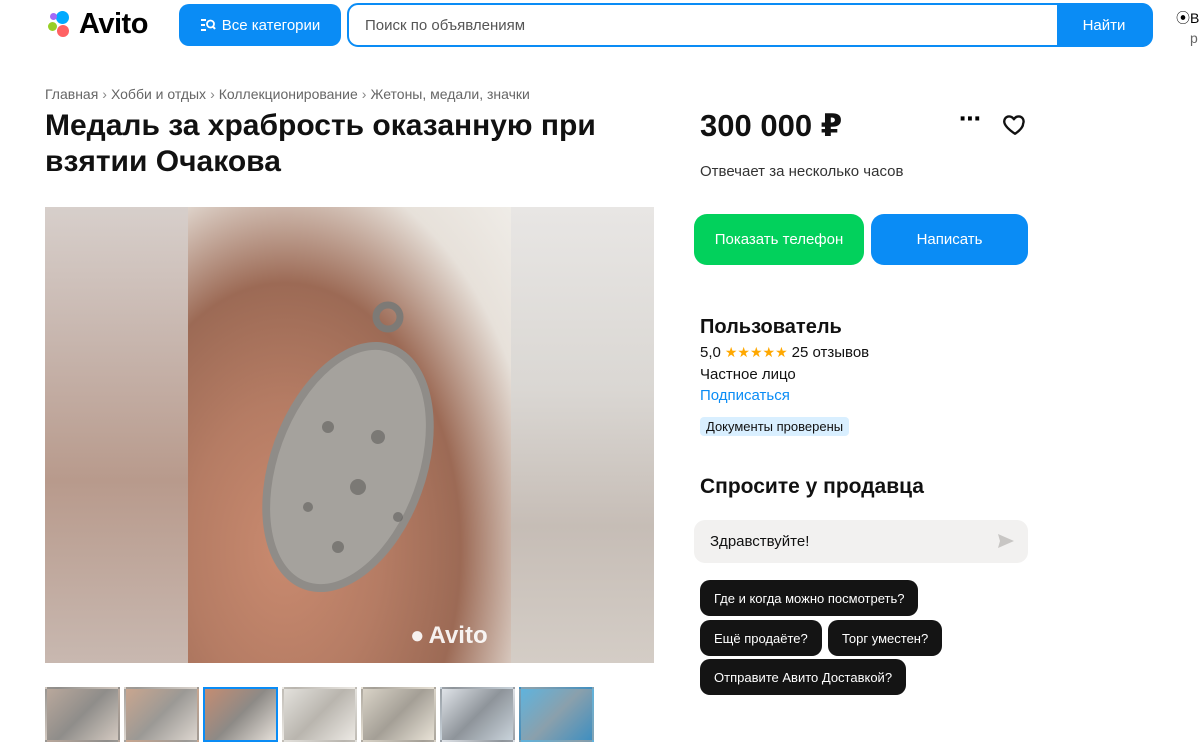 The height and width of the screenshot is (750, 1200). Describe the element at coordinates (458, 635) in the screenshot. I see `watermark-text: Avito` at that location.